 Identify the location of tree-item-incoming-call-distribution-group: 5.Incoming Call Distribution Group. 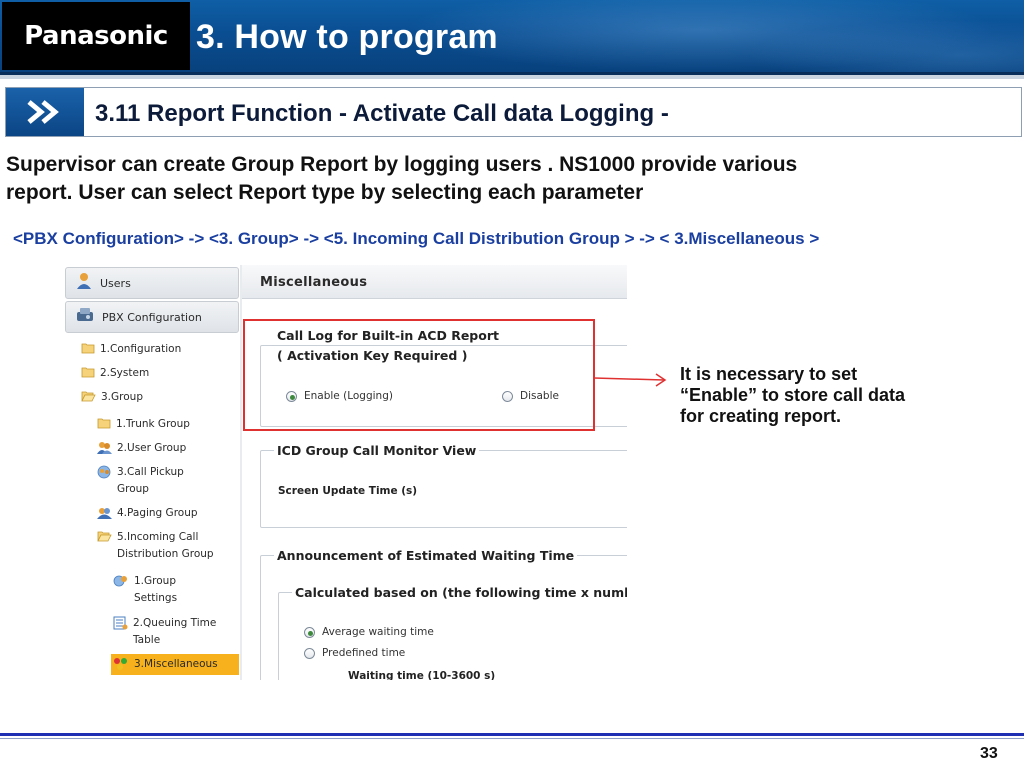
(155, 546).